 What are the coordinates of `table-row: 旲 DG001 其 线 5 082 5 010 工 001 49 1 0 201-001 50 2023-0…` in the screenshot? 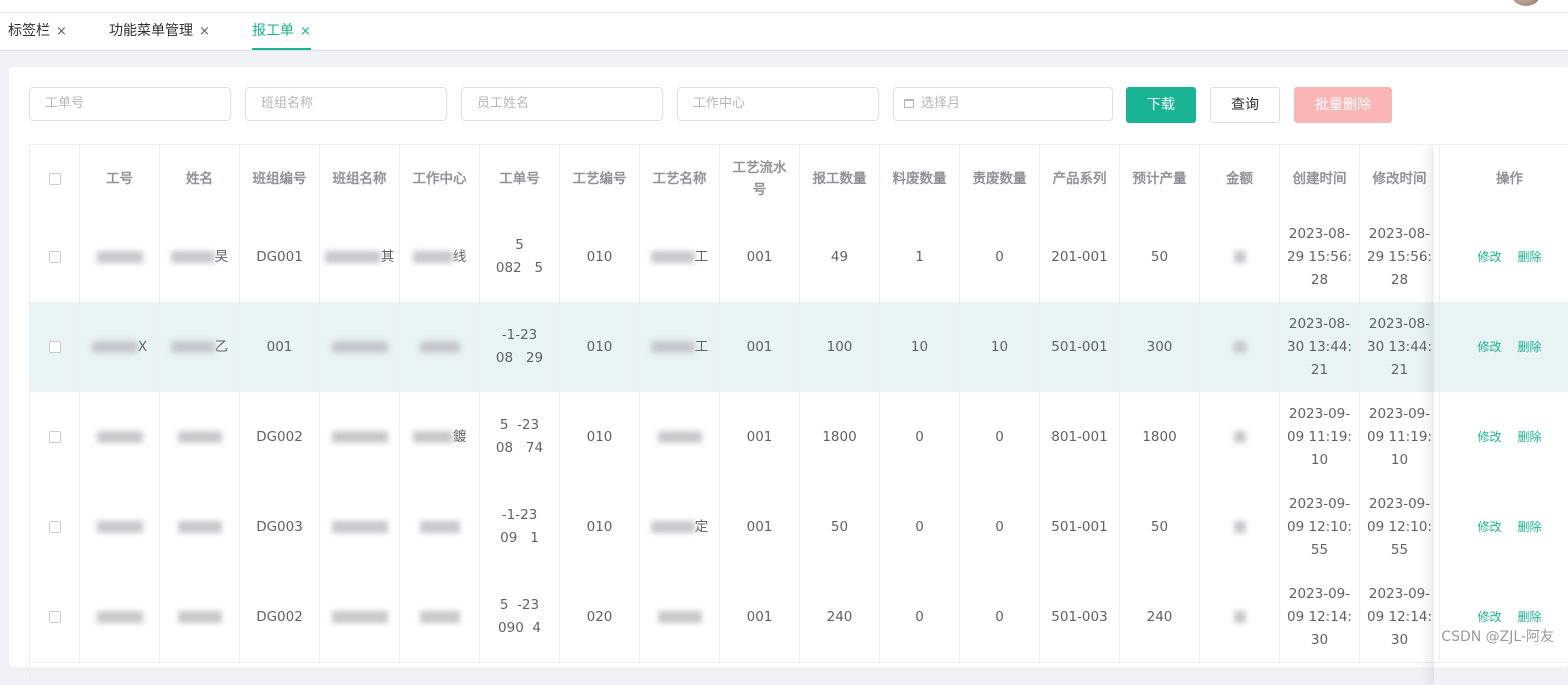 It's located at (799, 257).